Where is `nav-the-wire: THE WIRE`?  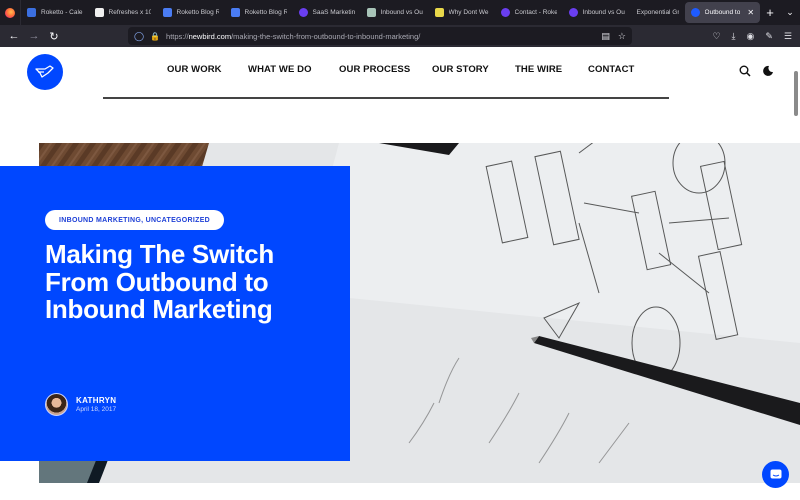
nav-the-wire: THE WIRE is located at coordinates (538, 69).